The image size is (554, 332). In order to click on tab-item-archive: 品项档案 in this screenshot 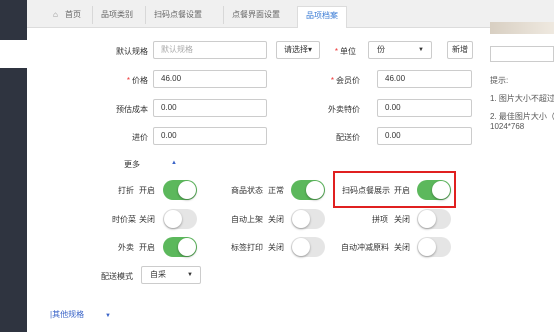, I will do `click(322, 17)`.